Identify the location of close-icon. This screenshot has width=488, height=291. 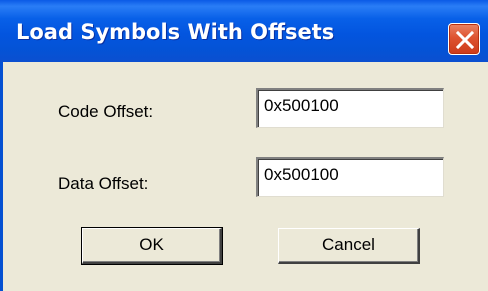
(465, 40).